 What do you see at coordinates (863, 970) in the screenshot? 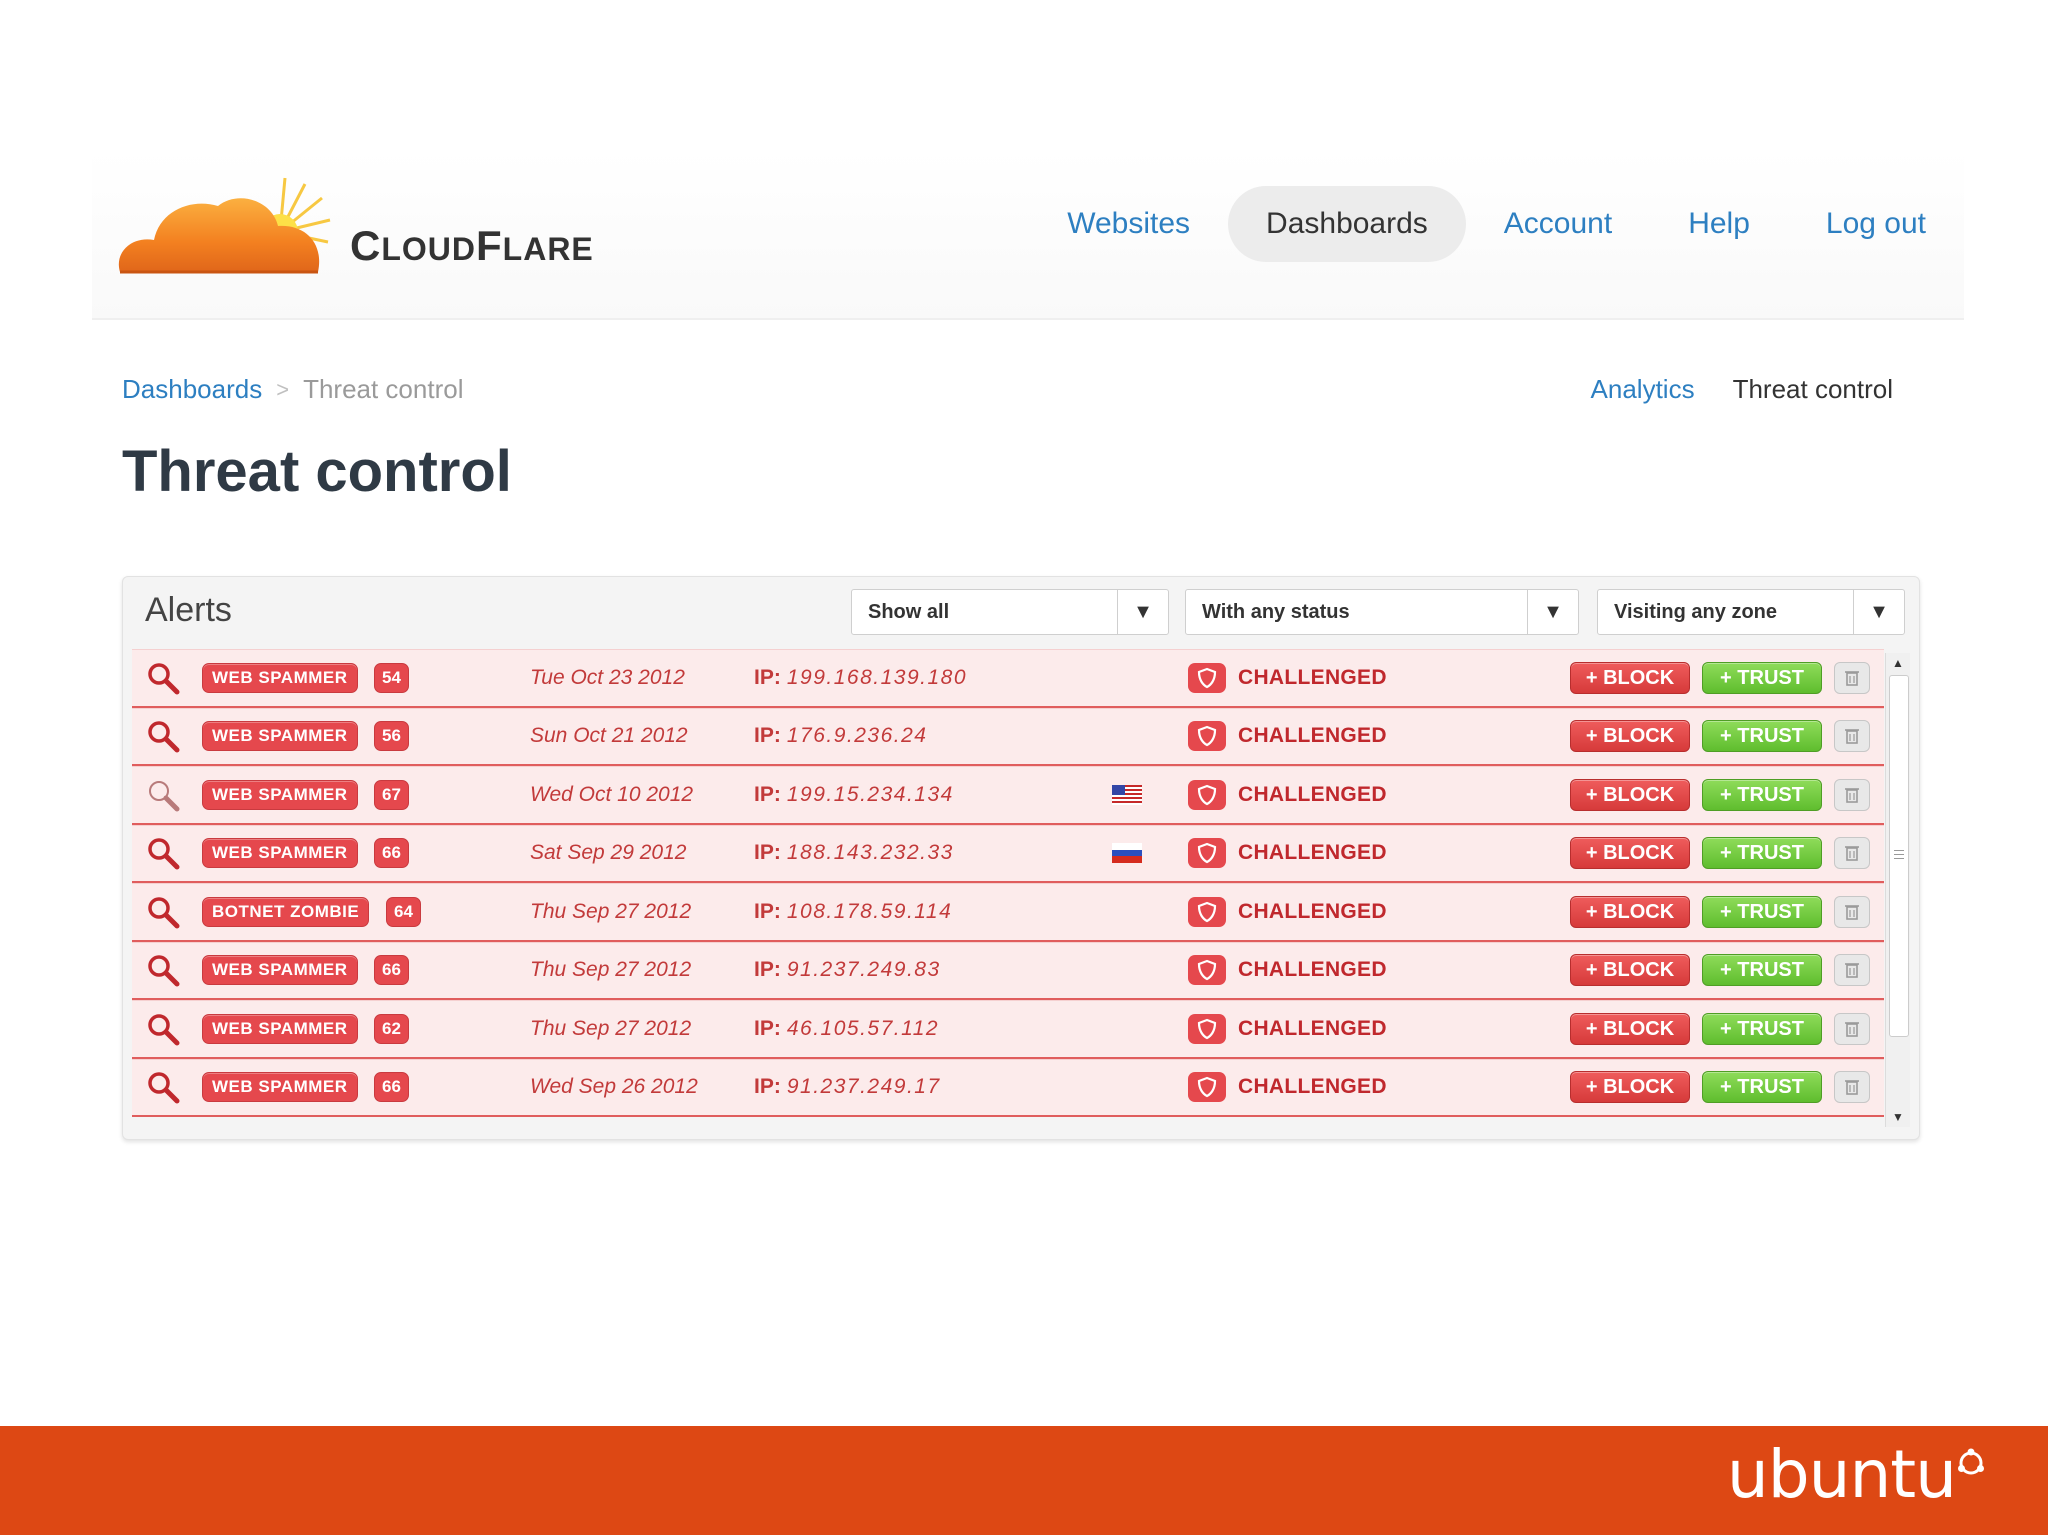
I see `ip-address: 91.237.249.83` at bounding box center [863, 970].